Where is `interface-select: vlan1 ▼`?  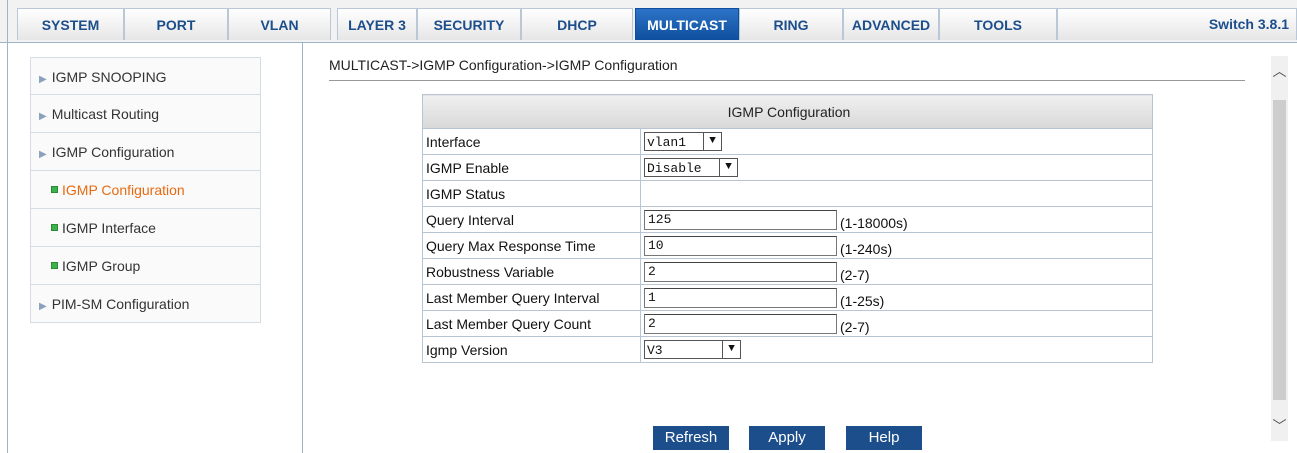 interface-select: vlan1 ▼ is located at coordinates (683, 141).